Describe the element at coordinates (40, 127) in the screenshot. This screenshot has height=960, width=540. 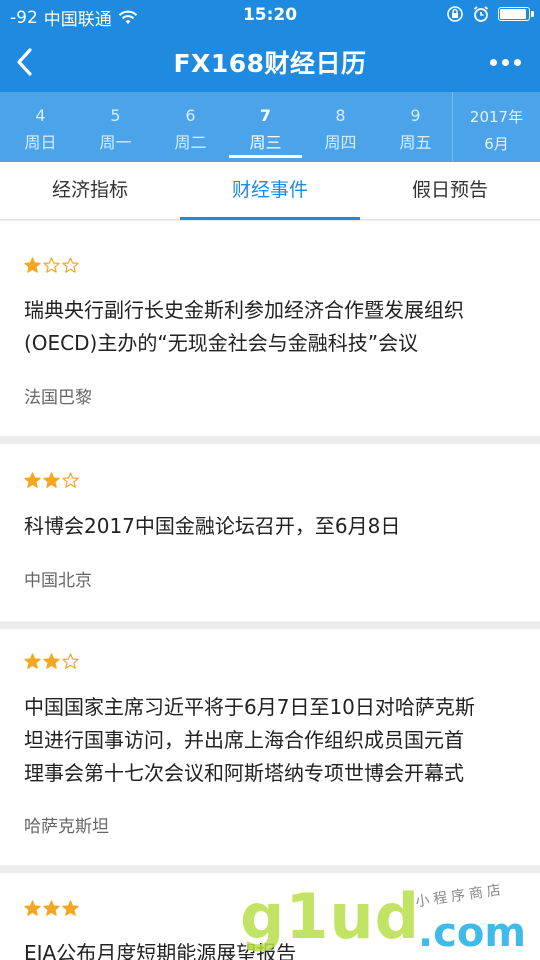
I see `date-item-4: 4 周日` at that location.